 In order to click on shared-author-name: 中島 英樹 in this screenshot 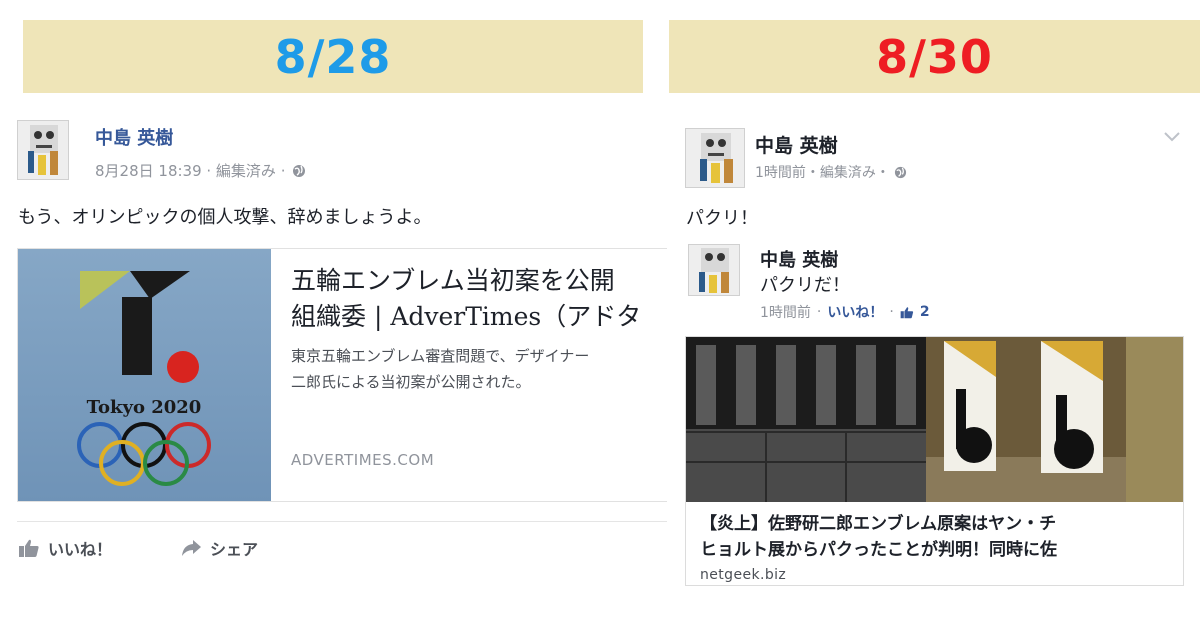, I will do `click(799, 259)`.